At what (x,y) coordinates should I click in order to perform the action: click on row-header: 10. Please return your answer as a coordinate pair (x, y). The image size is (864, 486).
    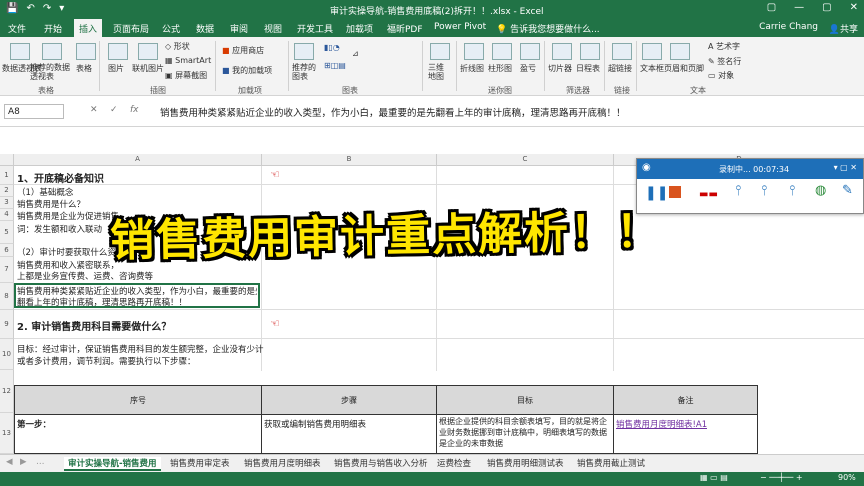
    Looking at the image, I should click on (7, 354).